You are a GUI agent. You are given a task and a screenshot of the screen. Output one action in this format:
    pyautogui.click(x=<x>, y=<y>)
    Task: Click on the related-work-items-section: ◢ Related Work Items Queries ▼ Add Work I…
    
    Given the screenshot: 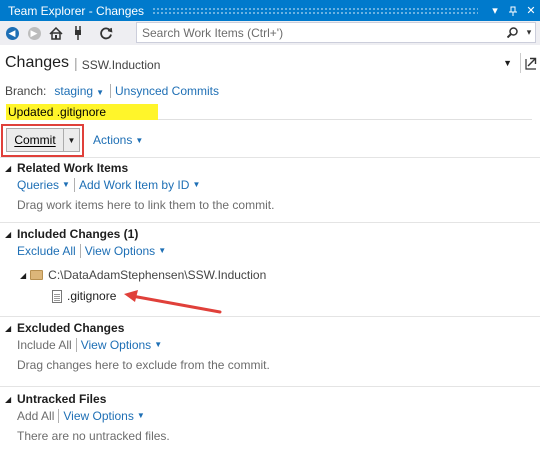 What is the action you would take?
    pyautogui.click(x=139, y=186)
    